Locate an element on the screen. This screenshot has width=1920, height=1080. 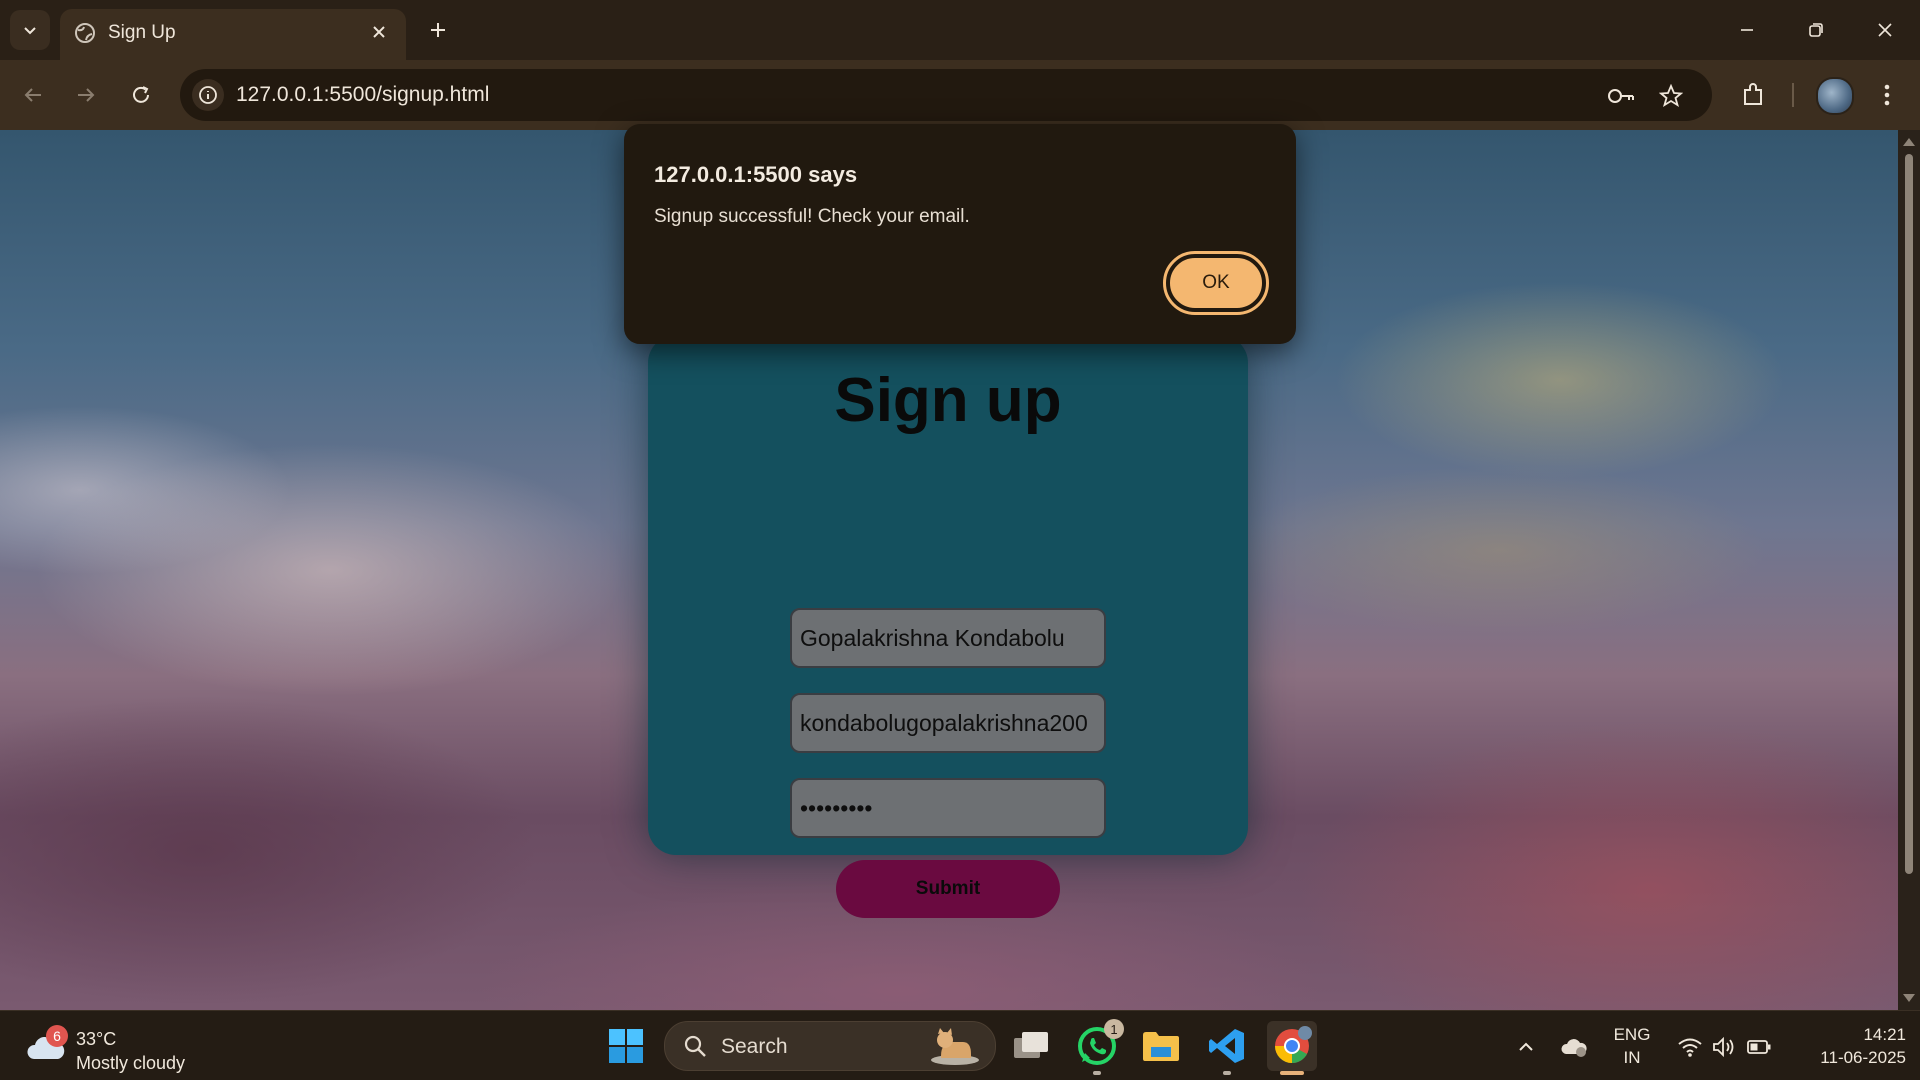
battery-icon is located at coordinates (1759, 1047).